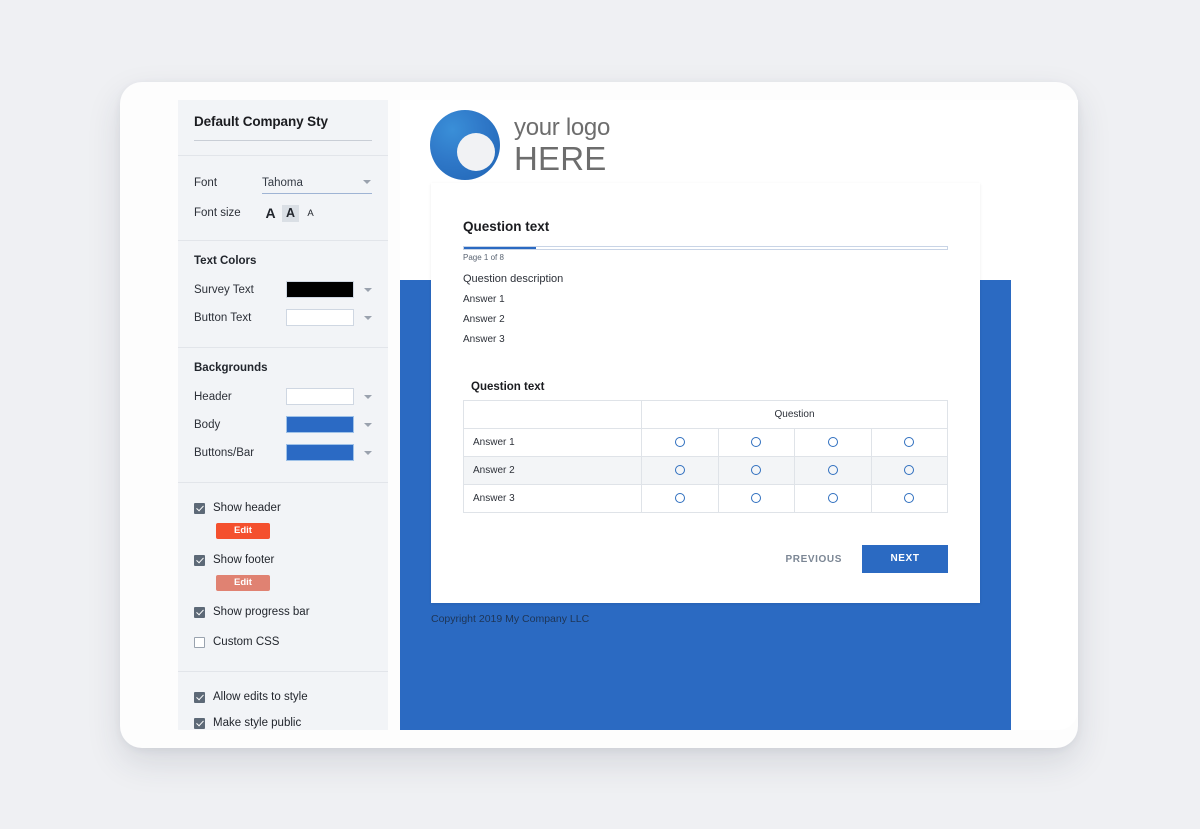  Describe the element at coordinates (484, 339) in the screenshot. I see `question-answer-3: Answer 3` at that location.